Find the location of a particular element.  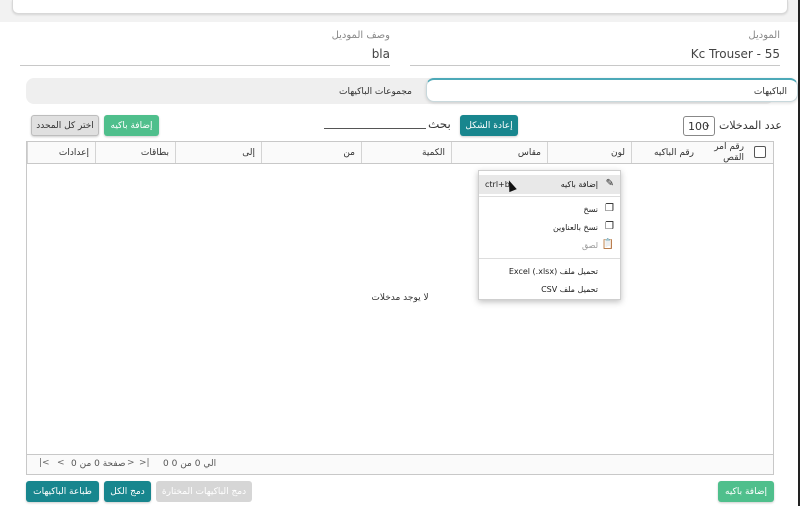

model-field: الموديل Kc Trouser - 55 is located at coordinates (595, 48).